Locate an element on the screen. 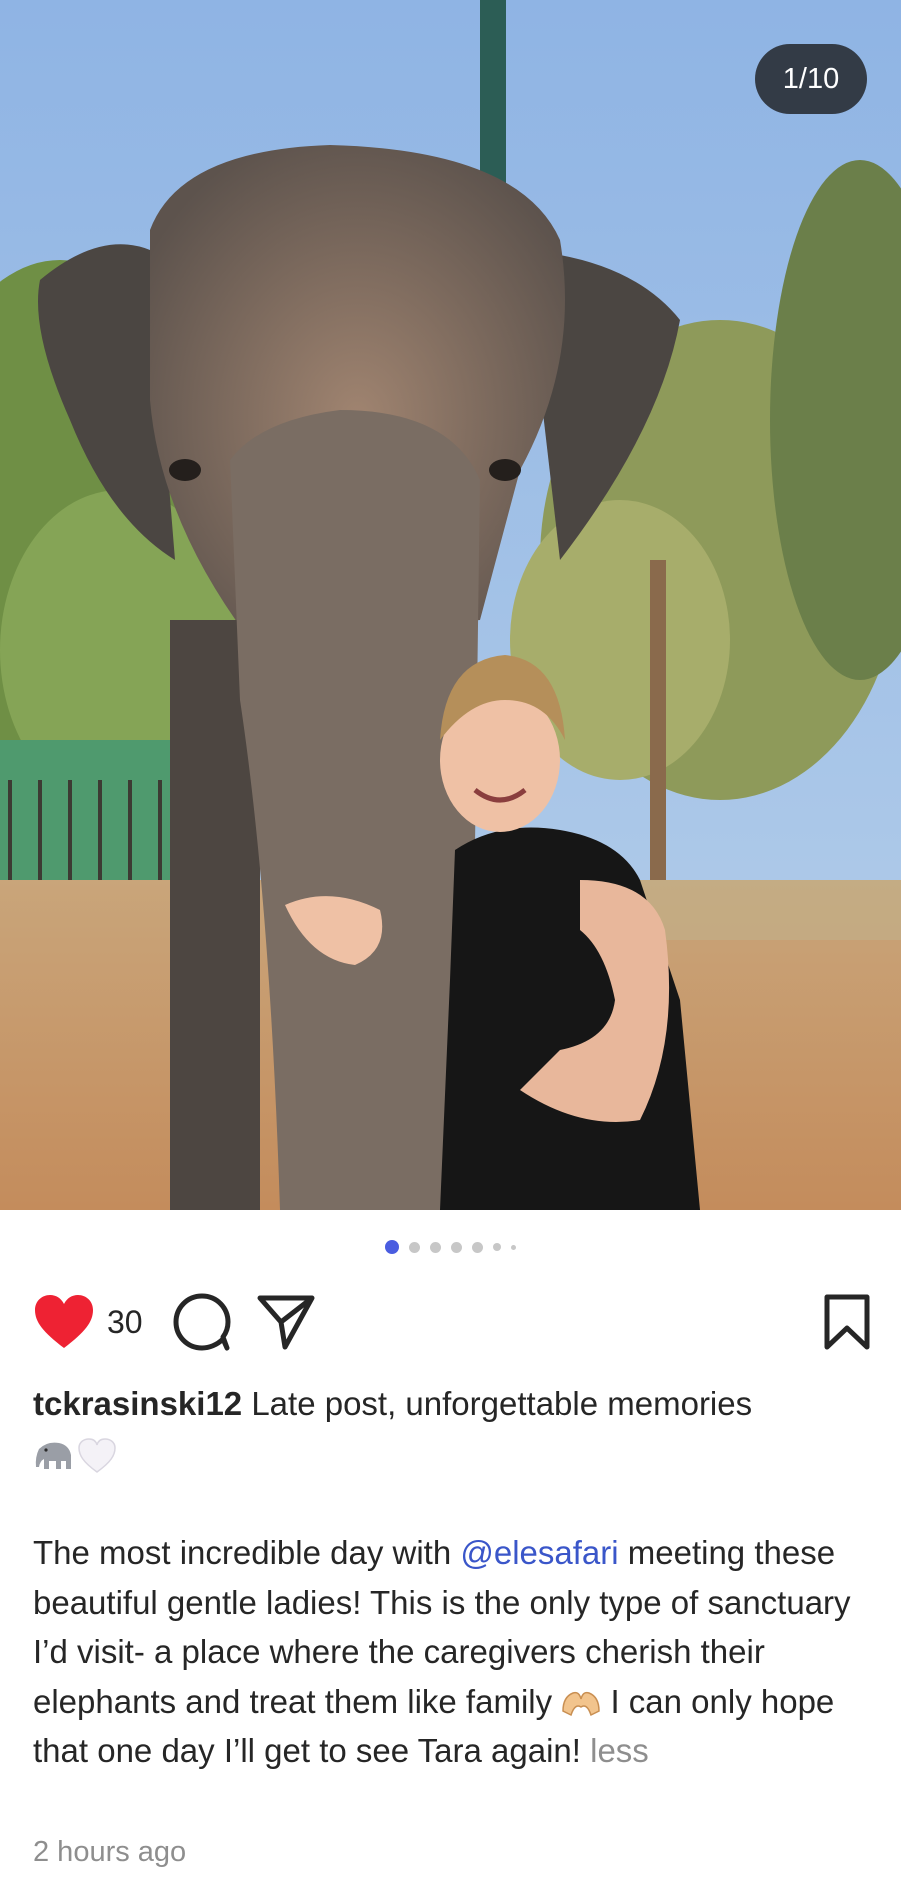  less-link: less is located at coordinates (619, 1750).